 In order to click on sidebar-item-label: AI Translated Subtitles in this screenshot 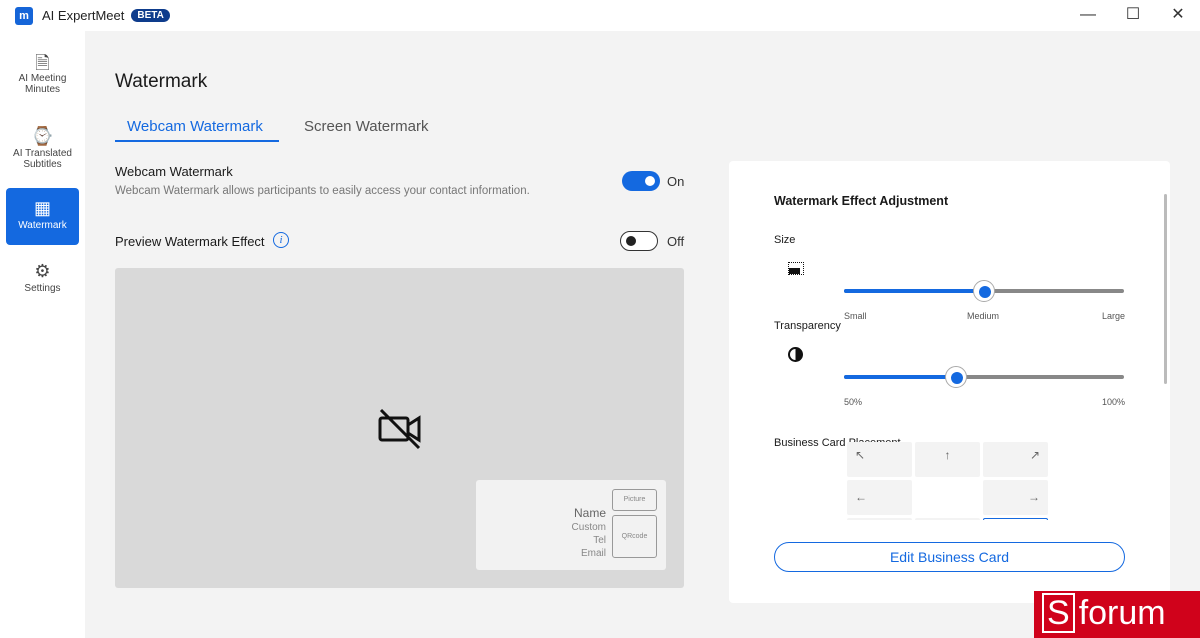, I will do `click(42, 159)`.